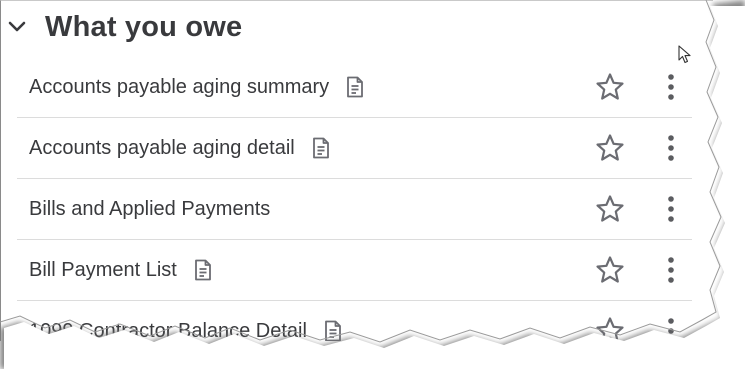 The width and height of the screenshot is (745, 369). I want to click on section-title: What you owe, so click(144, 26).